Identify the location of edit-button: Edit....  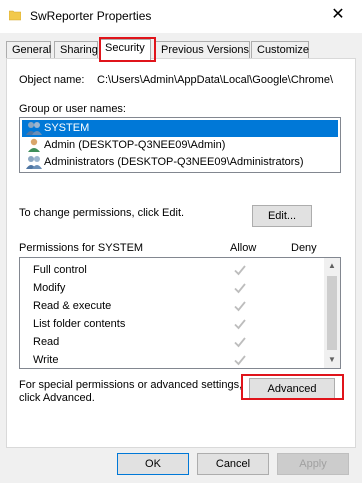
(282, 216).